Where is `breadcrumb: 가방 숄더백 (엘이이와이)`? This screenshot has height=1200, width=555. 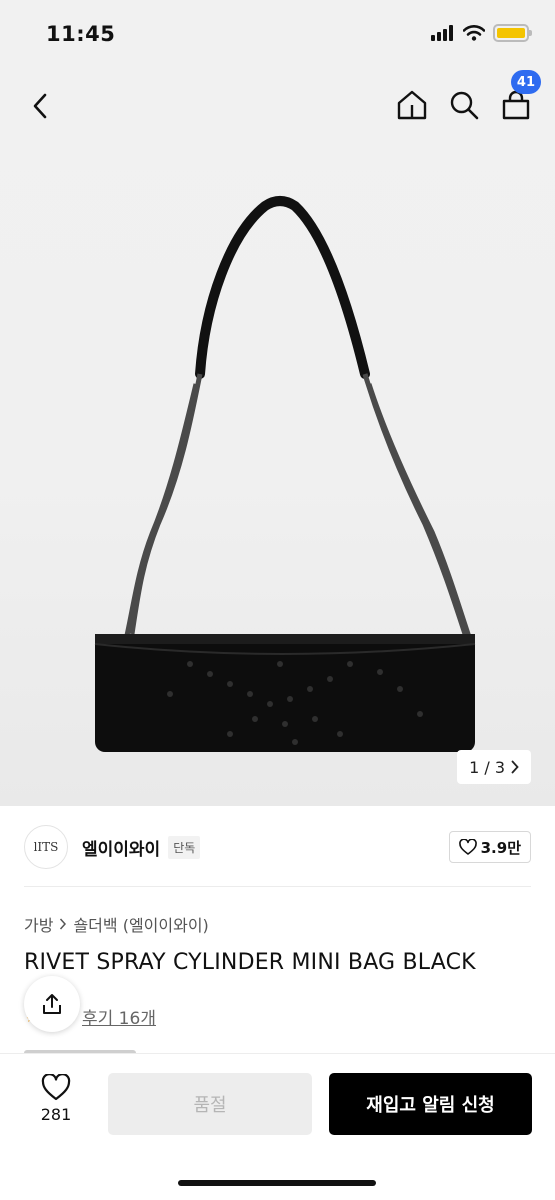
breadcrumb: 가방 숄더백 (엘이이와이) is located at coordinates (116, 924).